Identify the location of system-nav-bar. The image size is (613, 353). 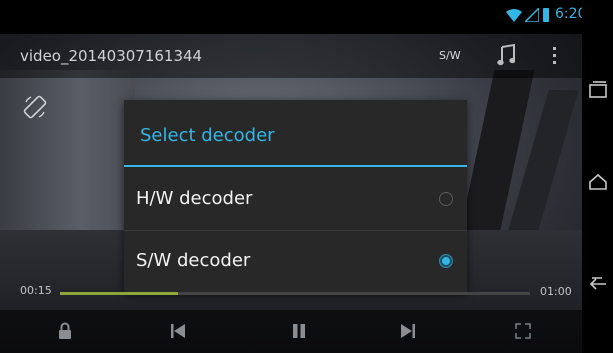
(597, 176).